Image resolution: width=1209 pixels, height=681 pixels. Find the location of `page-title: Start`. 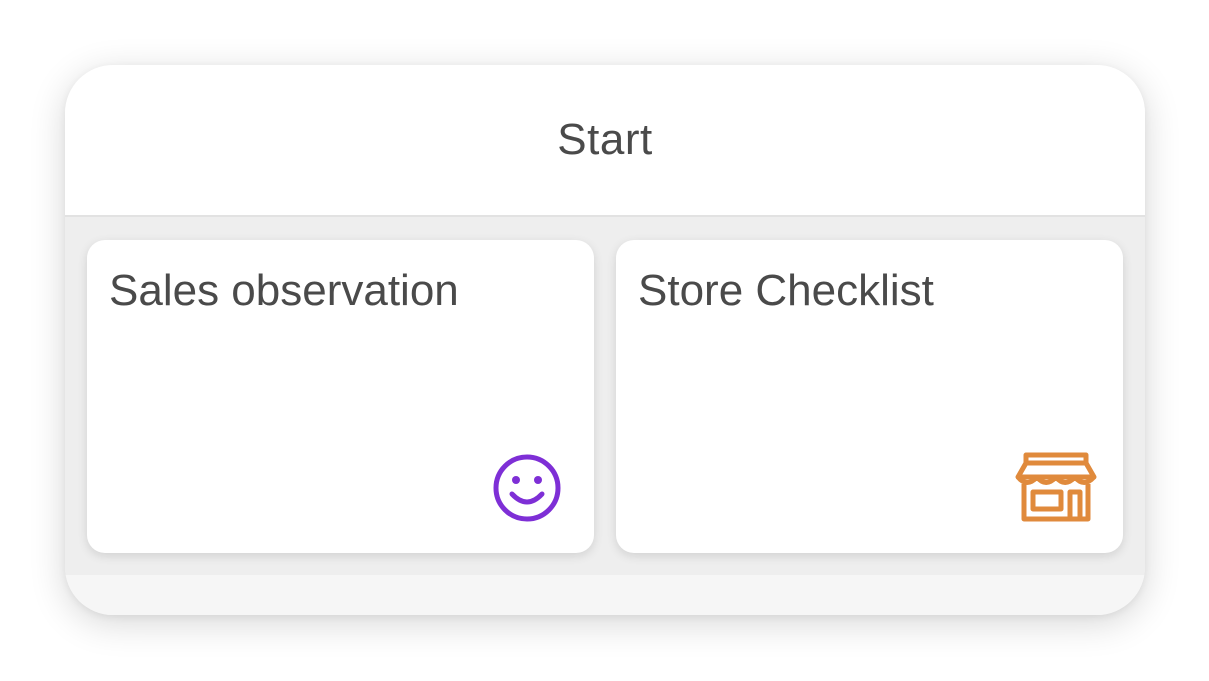

page-title: Start is located at coordinates (605, 139).